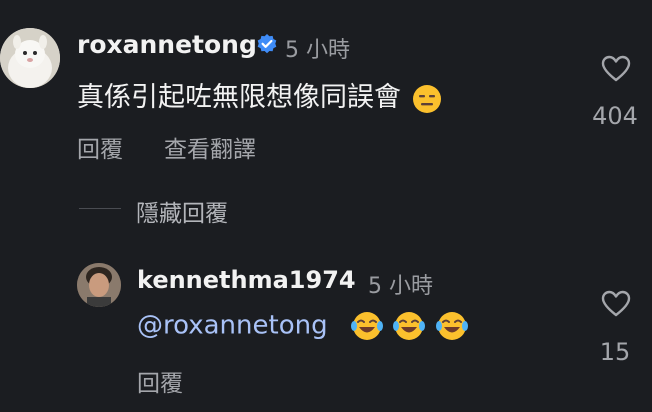  Describe the element at coordinates (615, 352) in the screenshot. I see `reply-like-count: 15` at that location.